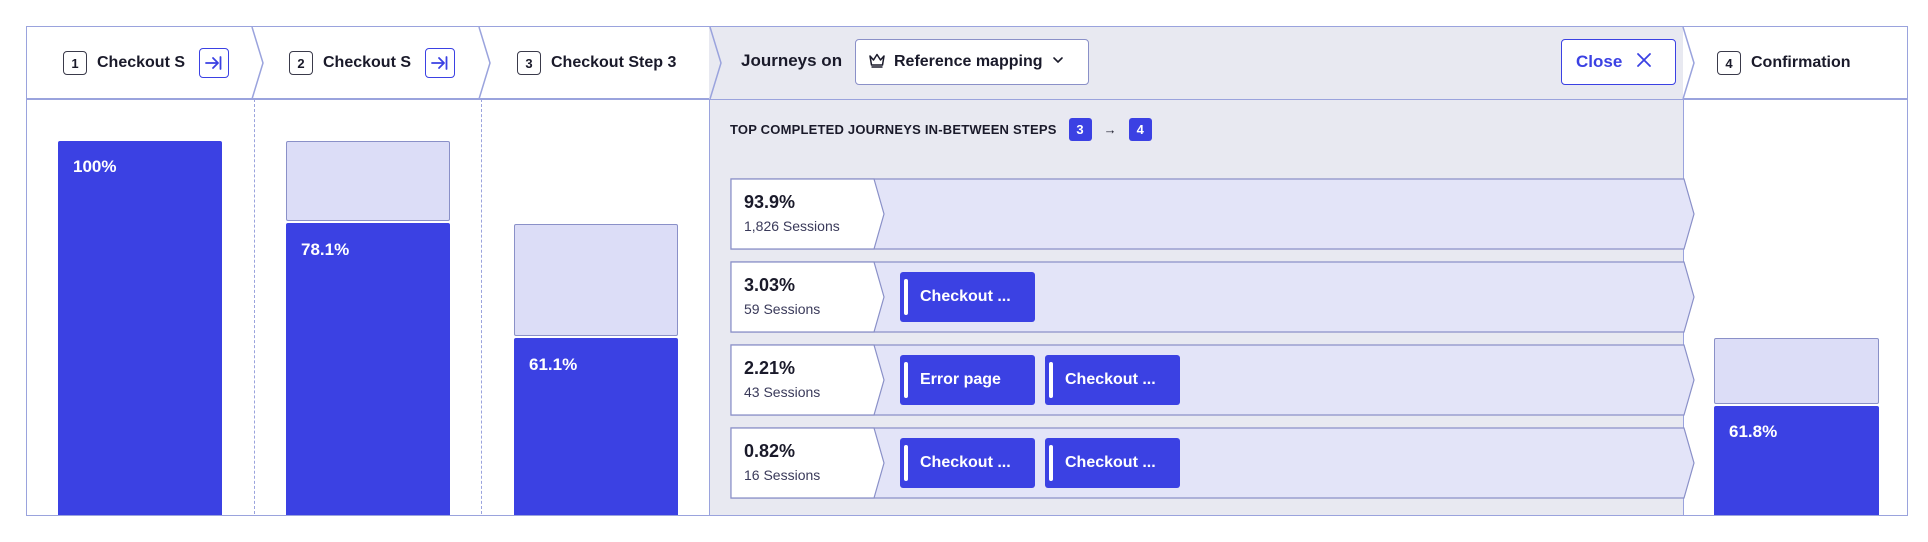 This screenshot has height=542, width=1928. I want to click on top-journeys-heading: TOP COMPLETED JOURNEYS IN-BETWEEN STEPS, so click(893, 129).